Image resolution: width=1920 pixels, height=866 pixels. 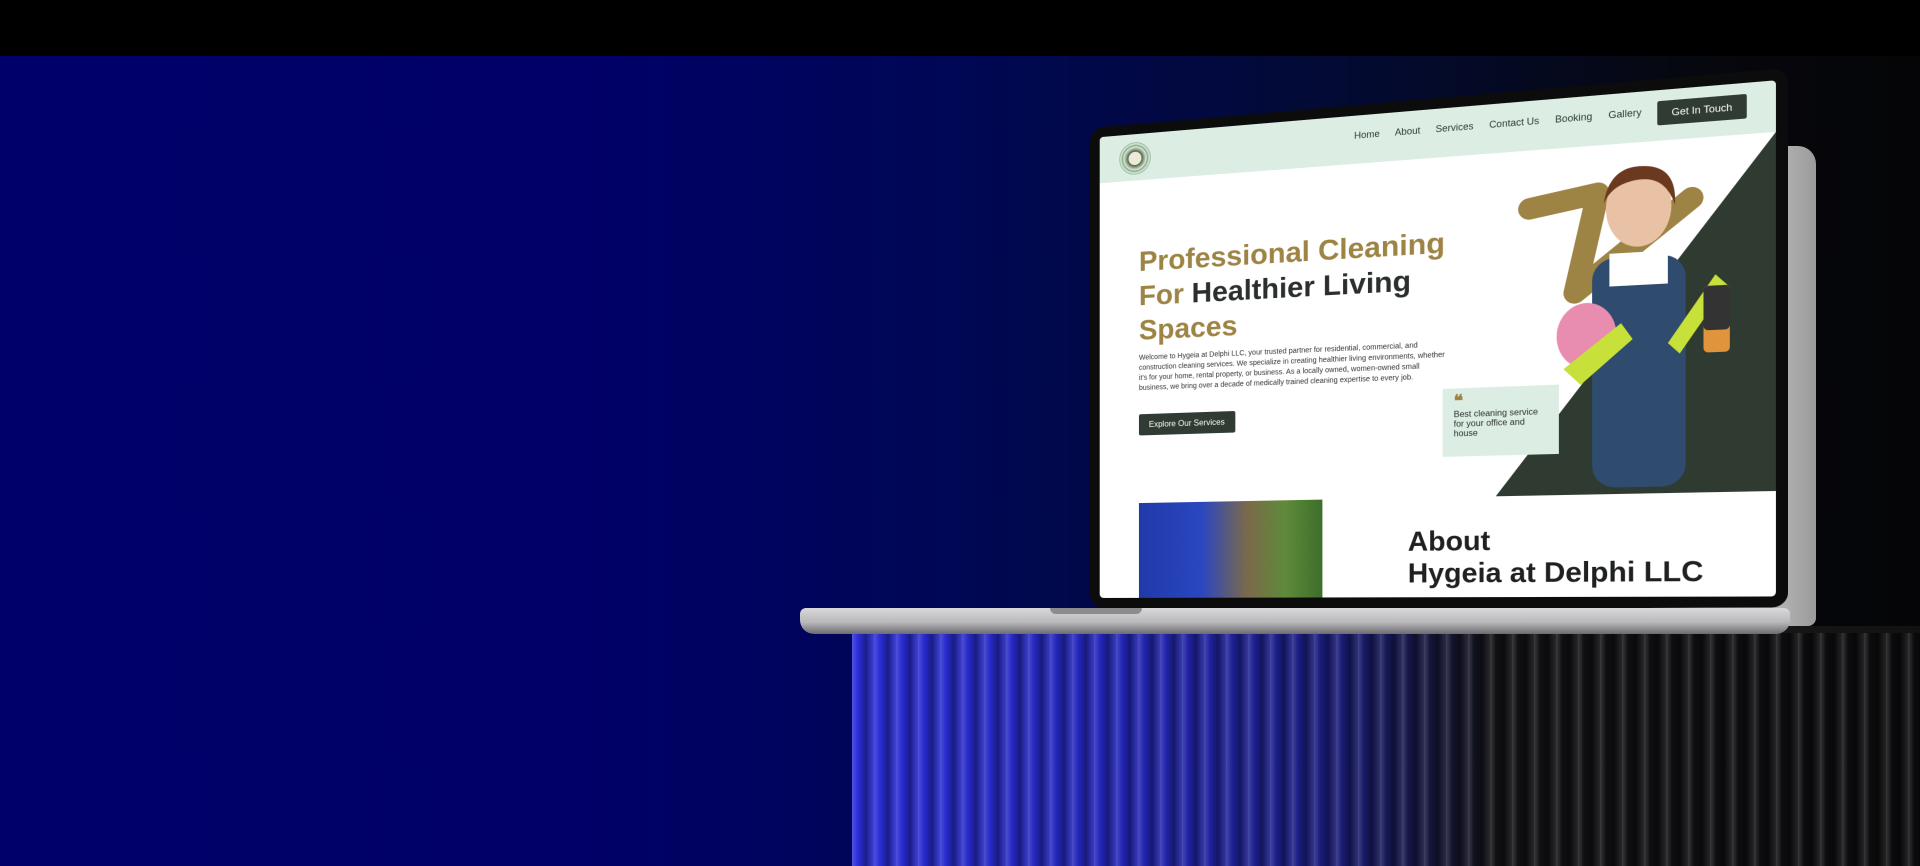 I want to click on logo-icon, so click(x=1135, y=158).